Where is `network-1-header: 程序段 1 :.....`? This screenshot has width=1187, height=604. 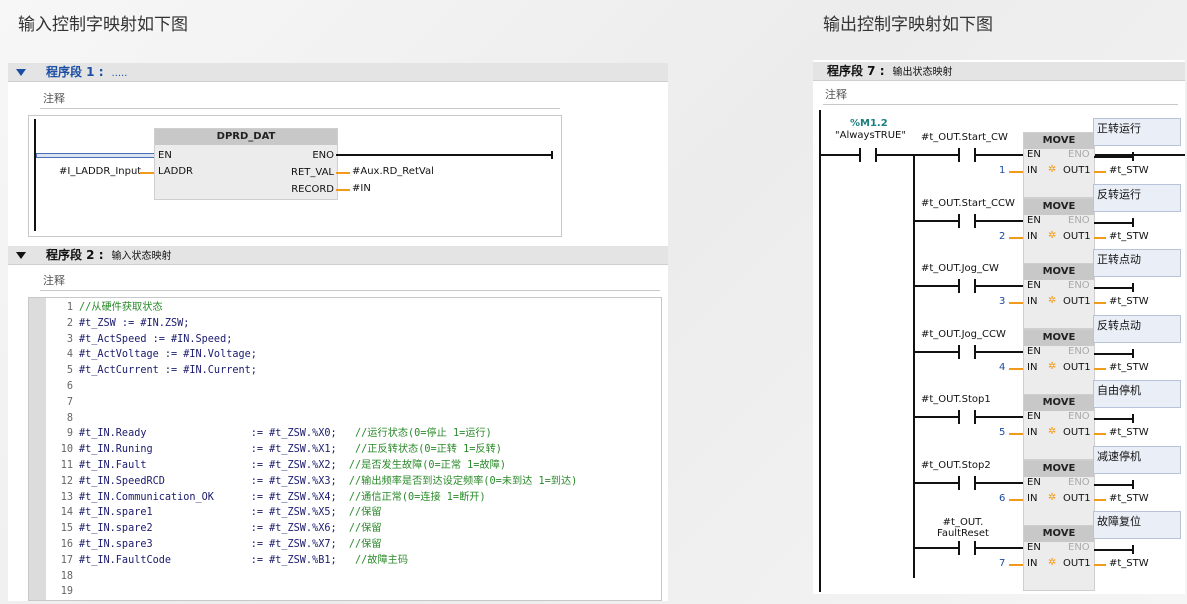 network-1-header: 程序段 1 :..... is located at coordinates (338, 72).